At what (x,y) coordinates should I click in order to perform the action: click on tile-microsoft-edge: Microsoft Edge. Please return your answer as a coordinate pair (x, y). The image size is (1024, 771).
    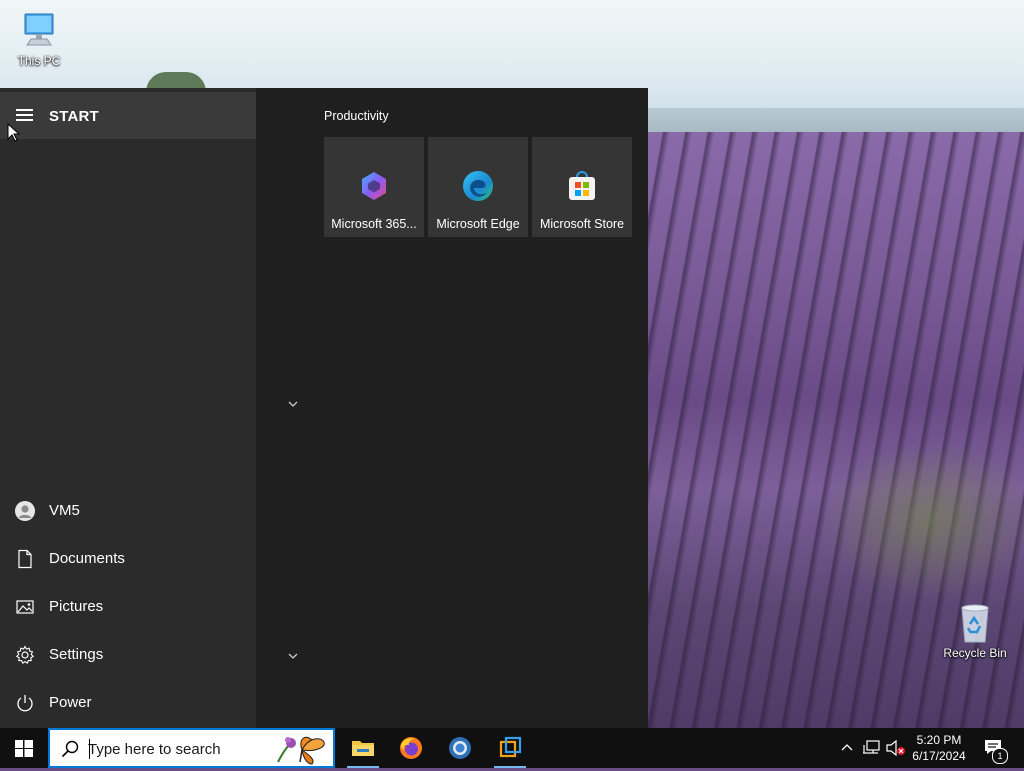
    Looking at the image, I should click on (478, 187).